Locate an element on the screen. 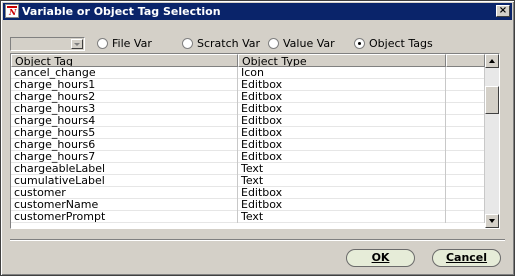 The image size is (515, 276). table-row: cancel_change Icon is located at coordinates (248, 73).